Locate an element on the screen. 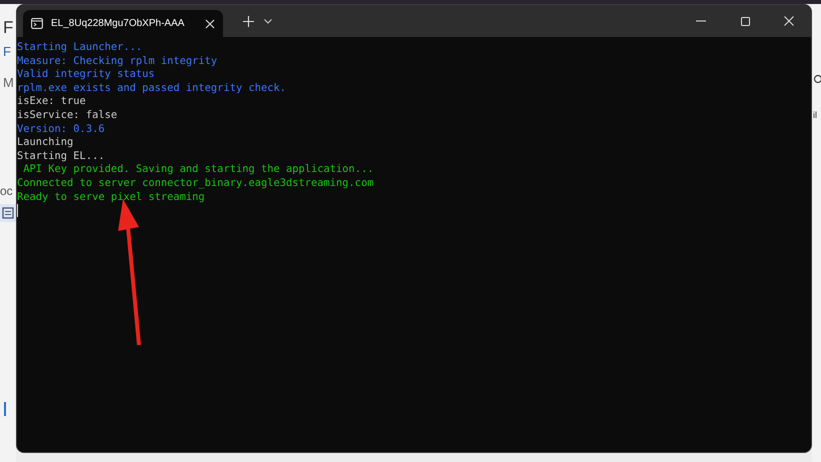 Image resolution: width=821 pixels, height=462 pixels. maximize-icon is located at coordinates (745, 21).